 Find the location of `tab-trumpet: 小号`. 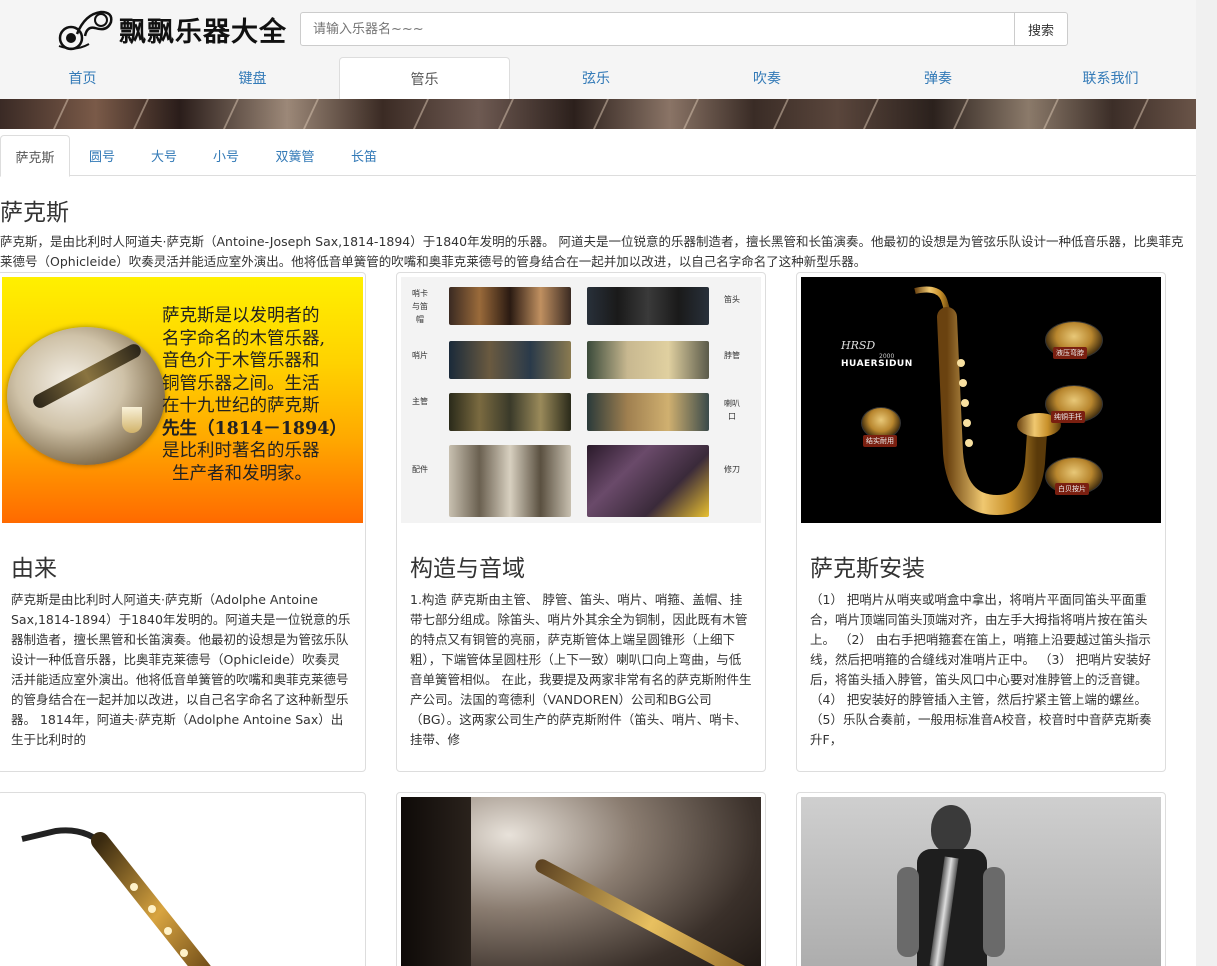

tab-trumpet: 小号 is located at coordinates (226, 155).